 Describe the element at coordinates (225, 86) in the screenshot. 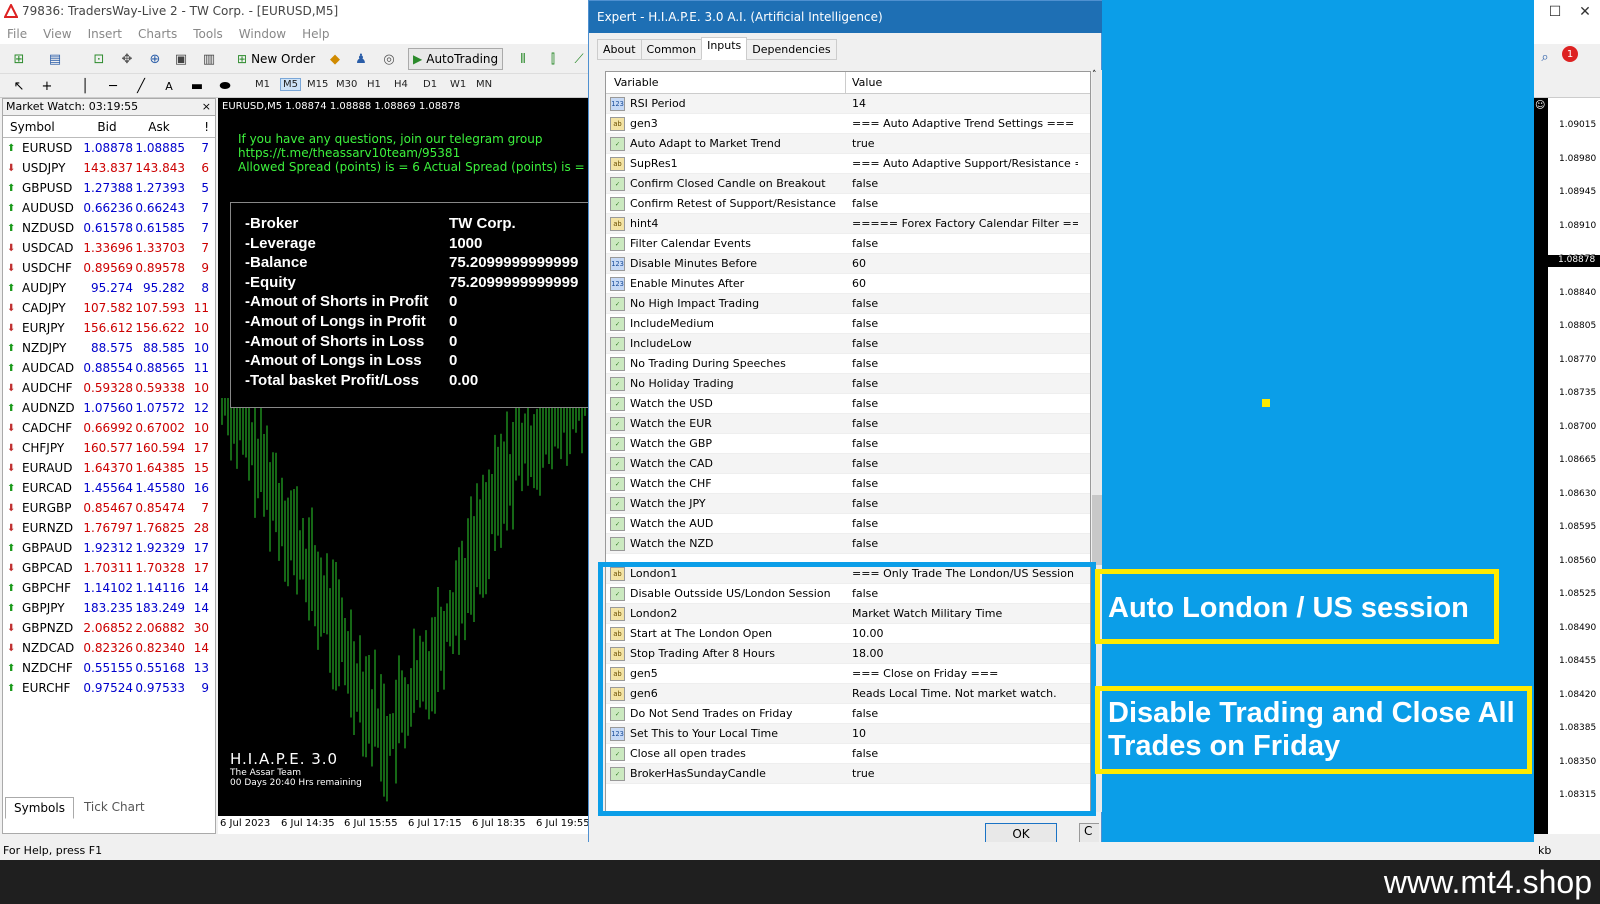

I see `ellipse-tool-icon: ⬬` at that location.